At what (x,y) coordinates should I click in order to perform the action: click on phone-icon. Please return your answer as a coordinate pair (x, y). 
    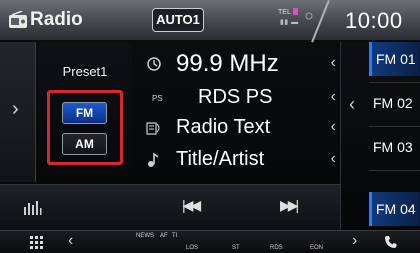
    Looking at the image, I should click on (391, 242).